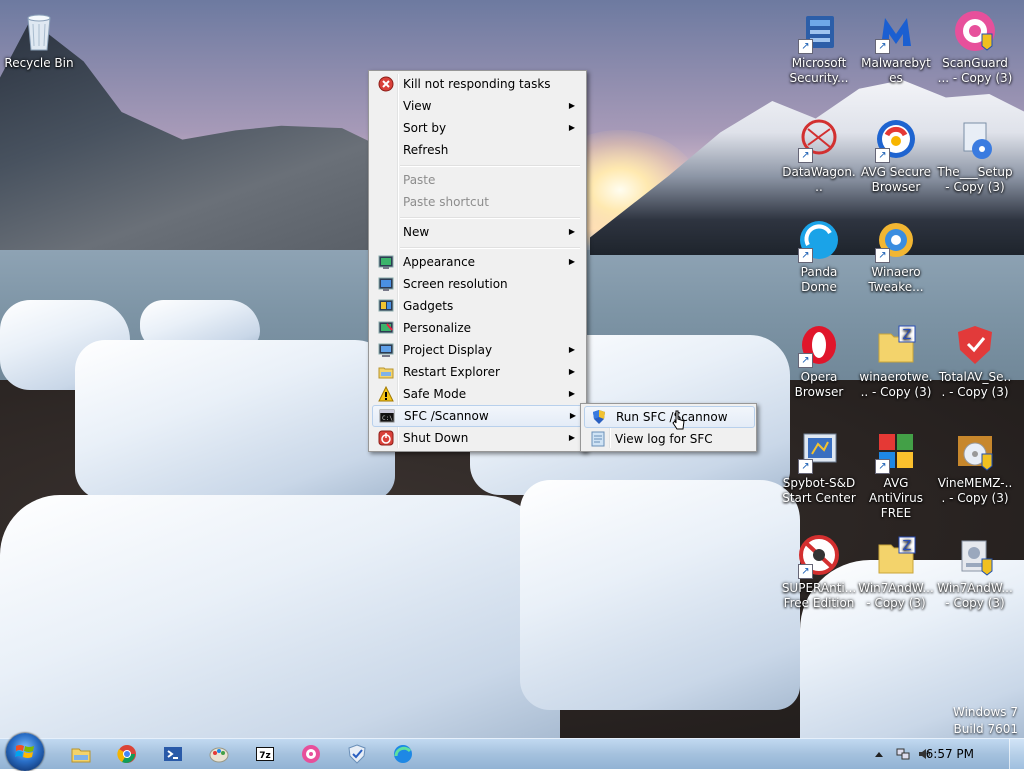 The height and width of the screenshot is (771, 1024). Describe the element at coordinates (477, 306) in the screenshot. I see `menu-item-gadgets: Gadgets` at that location.